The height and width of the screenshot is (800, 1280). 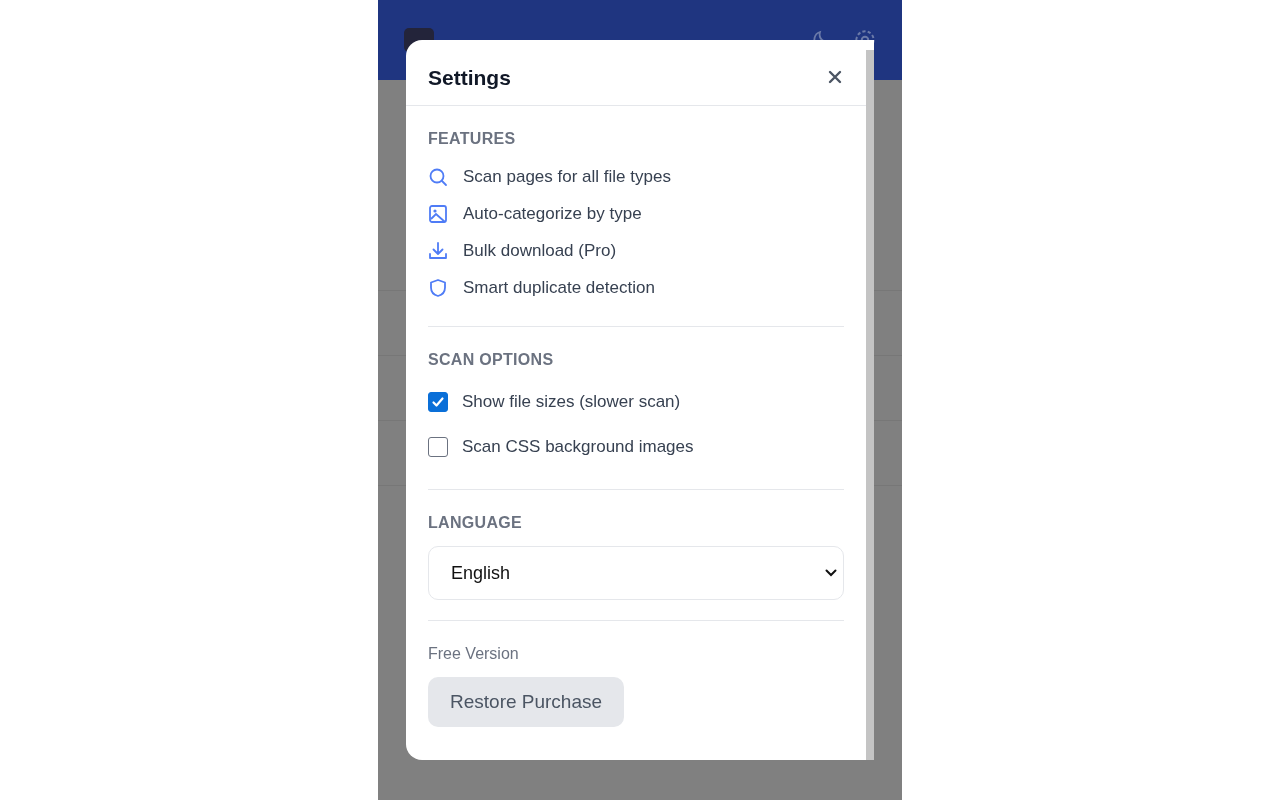 What do you see at coordinates (438, 213) in the screenshot?
I see `image-icon` at bounding box center [438, 213].